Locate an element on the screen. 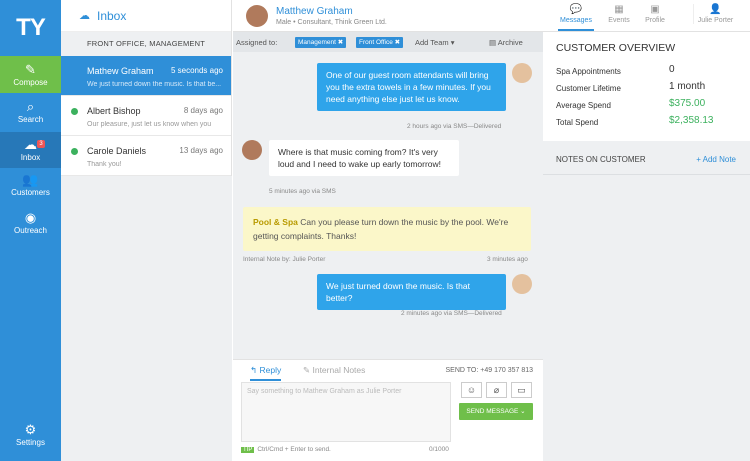  add-team-dropdown: Add Team ▾ is located at coordinates (434, 42).